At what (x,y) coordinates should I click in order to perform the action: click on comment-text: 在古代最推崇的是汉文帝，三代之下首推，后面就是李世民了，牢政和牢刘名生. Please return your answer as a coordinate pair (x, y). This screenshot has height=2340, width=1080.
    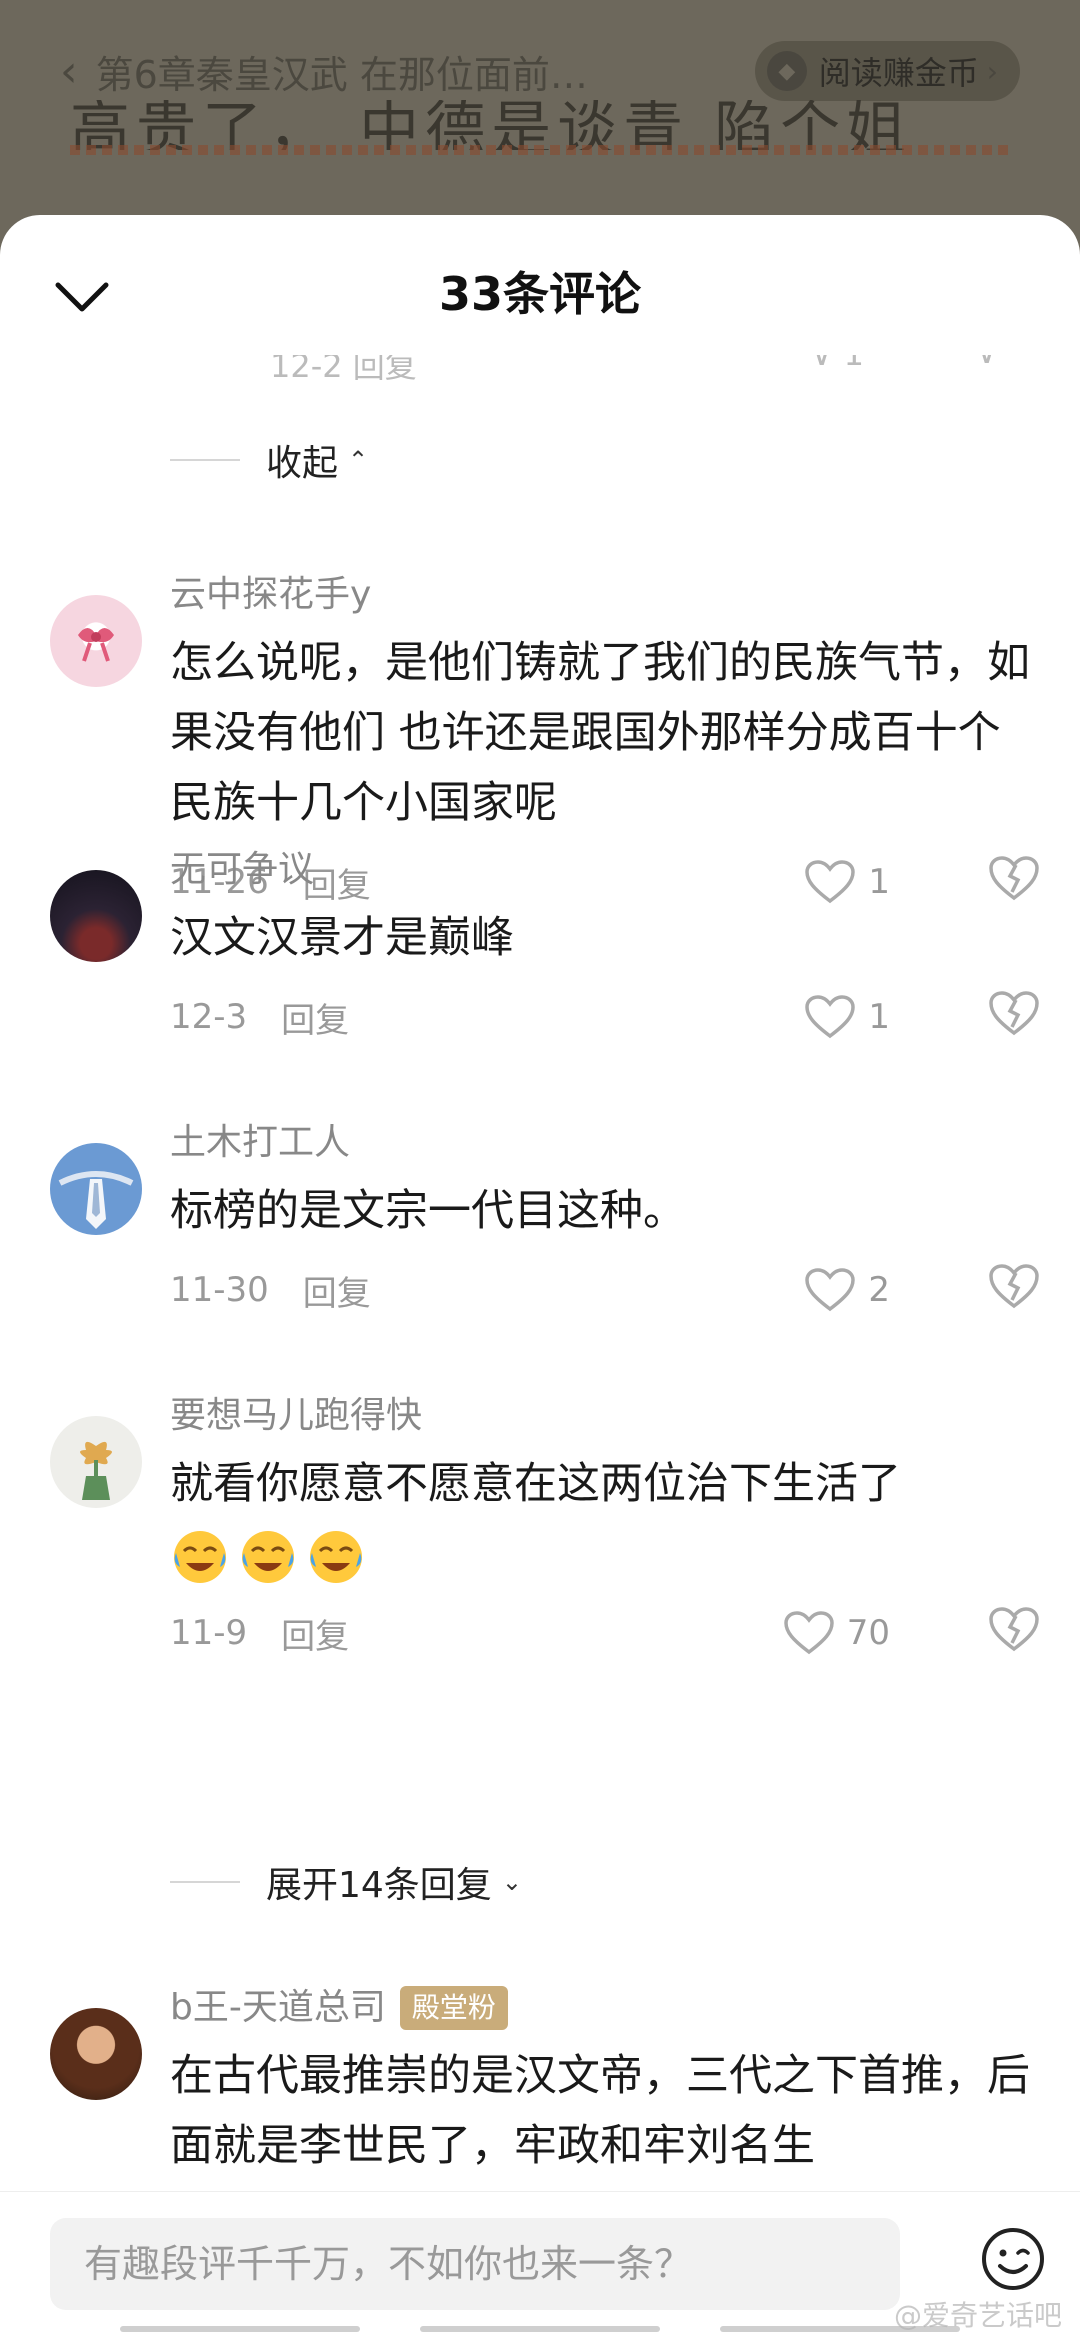
    Looking at the image, I should click on (600, 2111).